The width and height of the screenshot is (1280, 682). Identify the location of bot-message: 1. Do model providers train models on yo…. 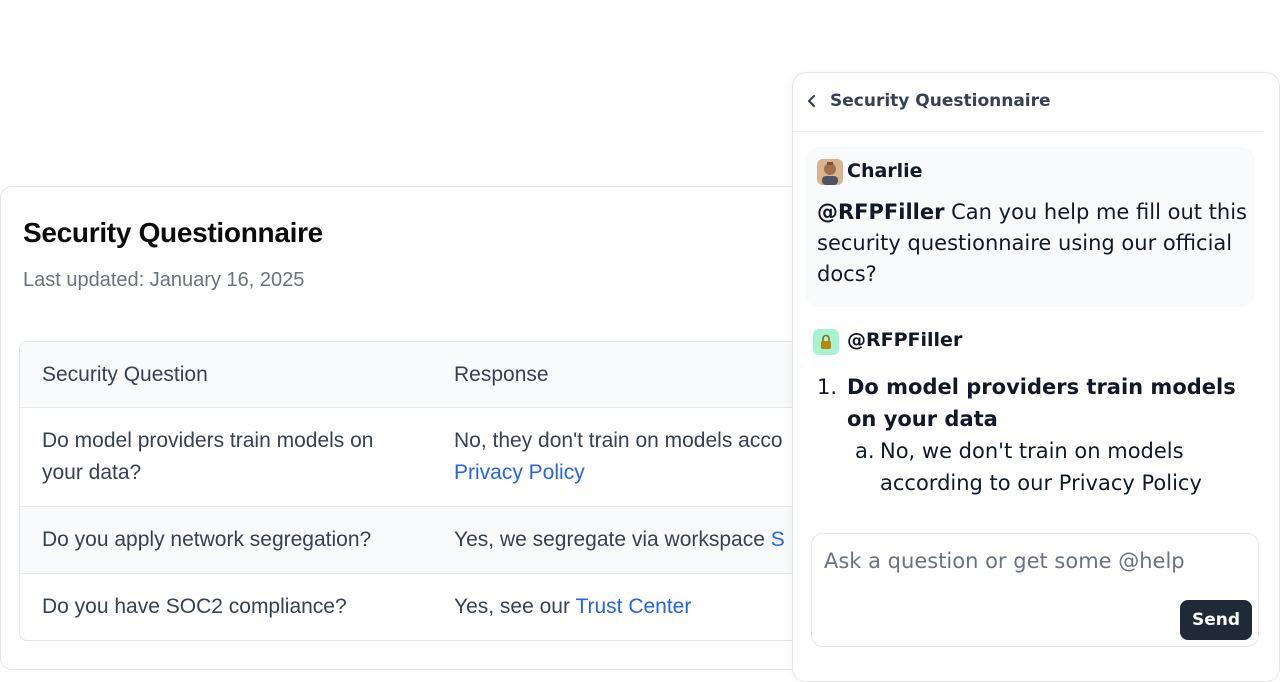
(1027, 435).